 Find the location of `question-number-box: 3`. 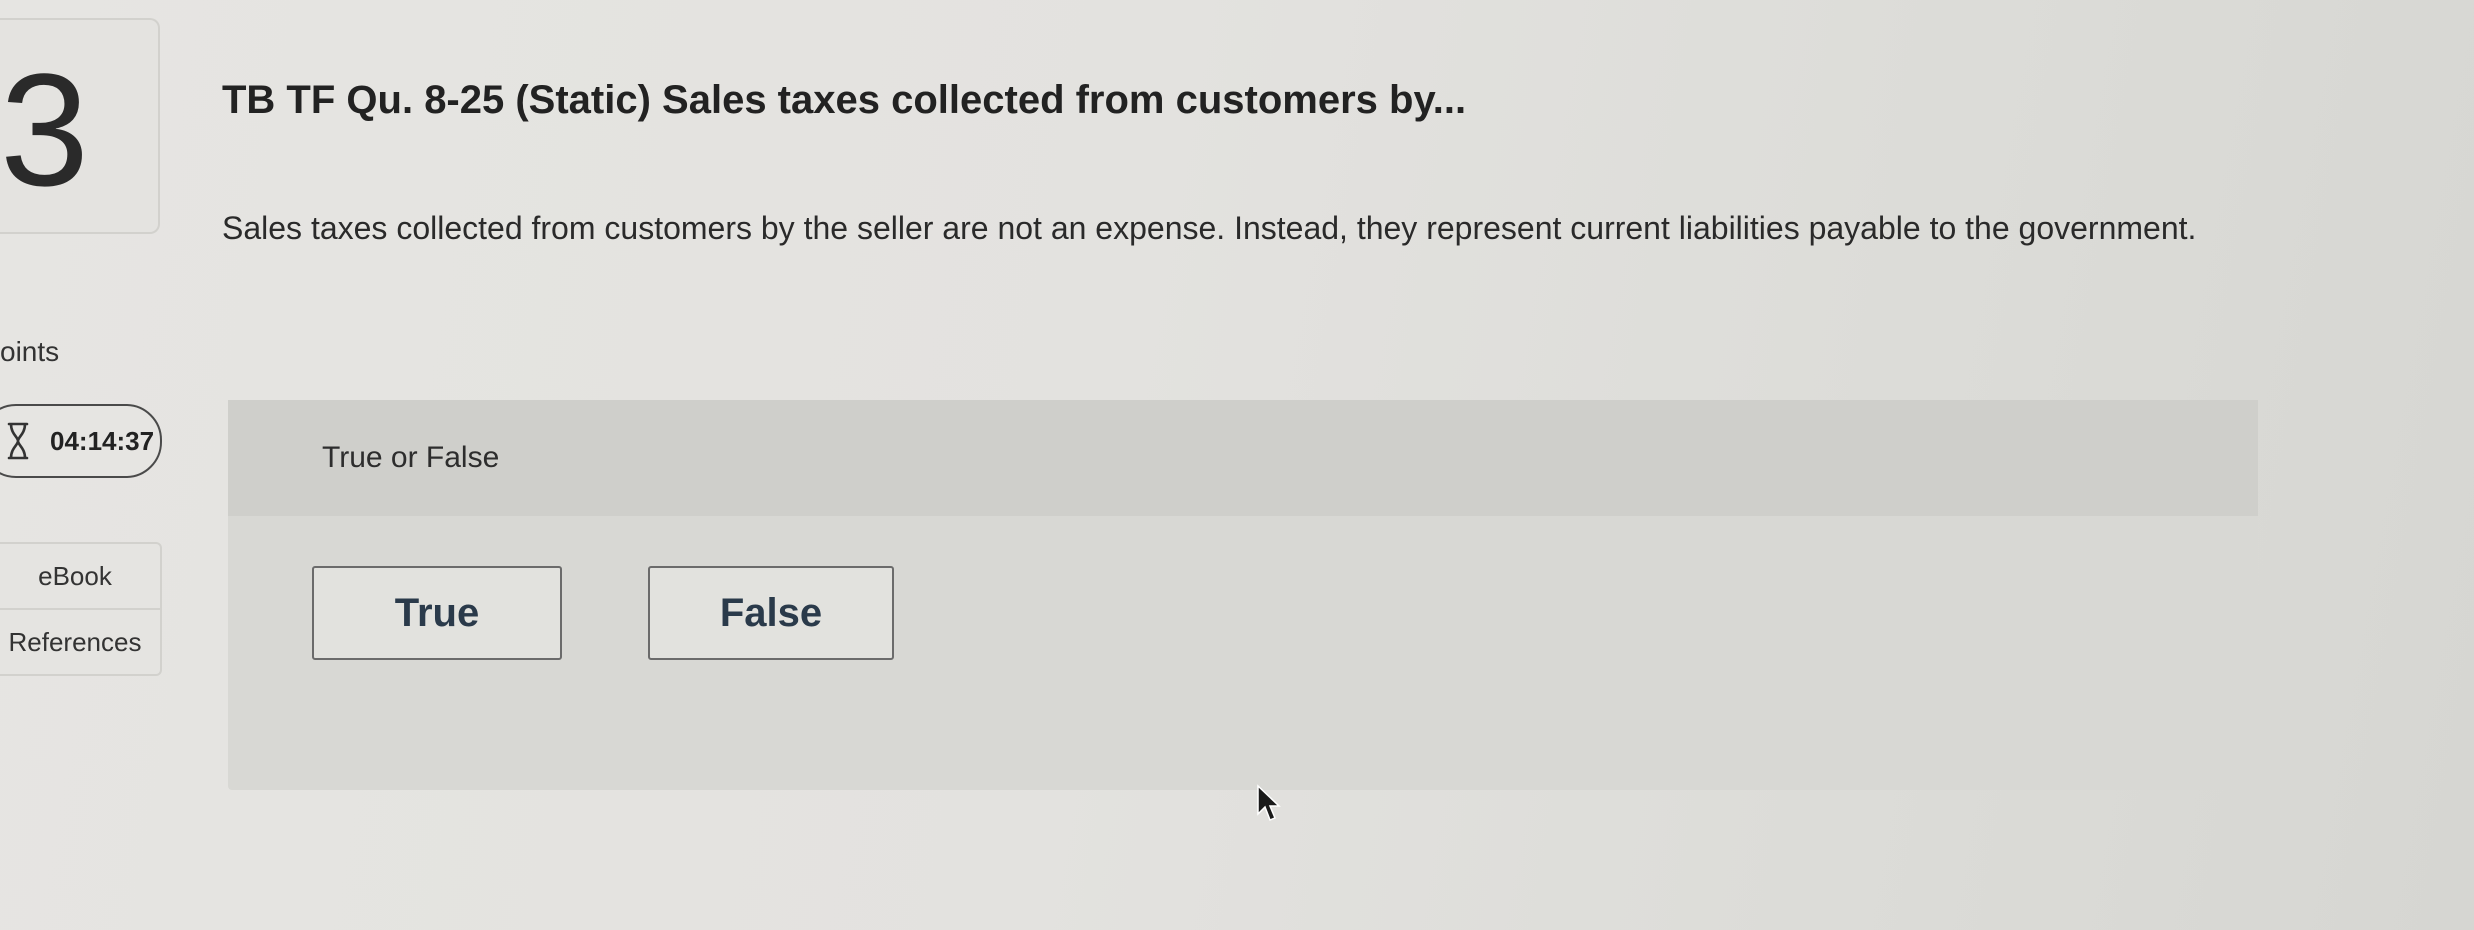

question-number-box: 3 is located at coordinates (80, 126).